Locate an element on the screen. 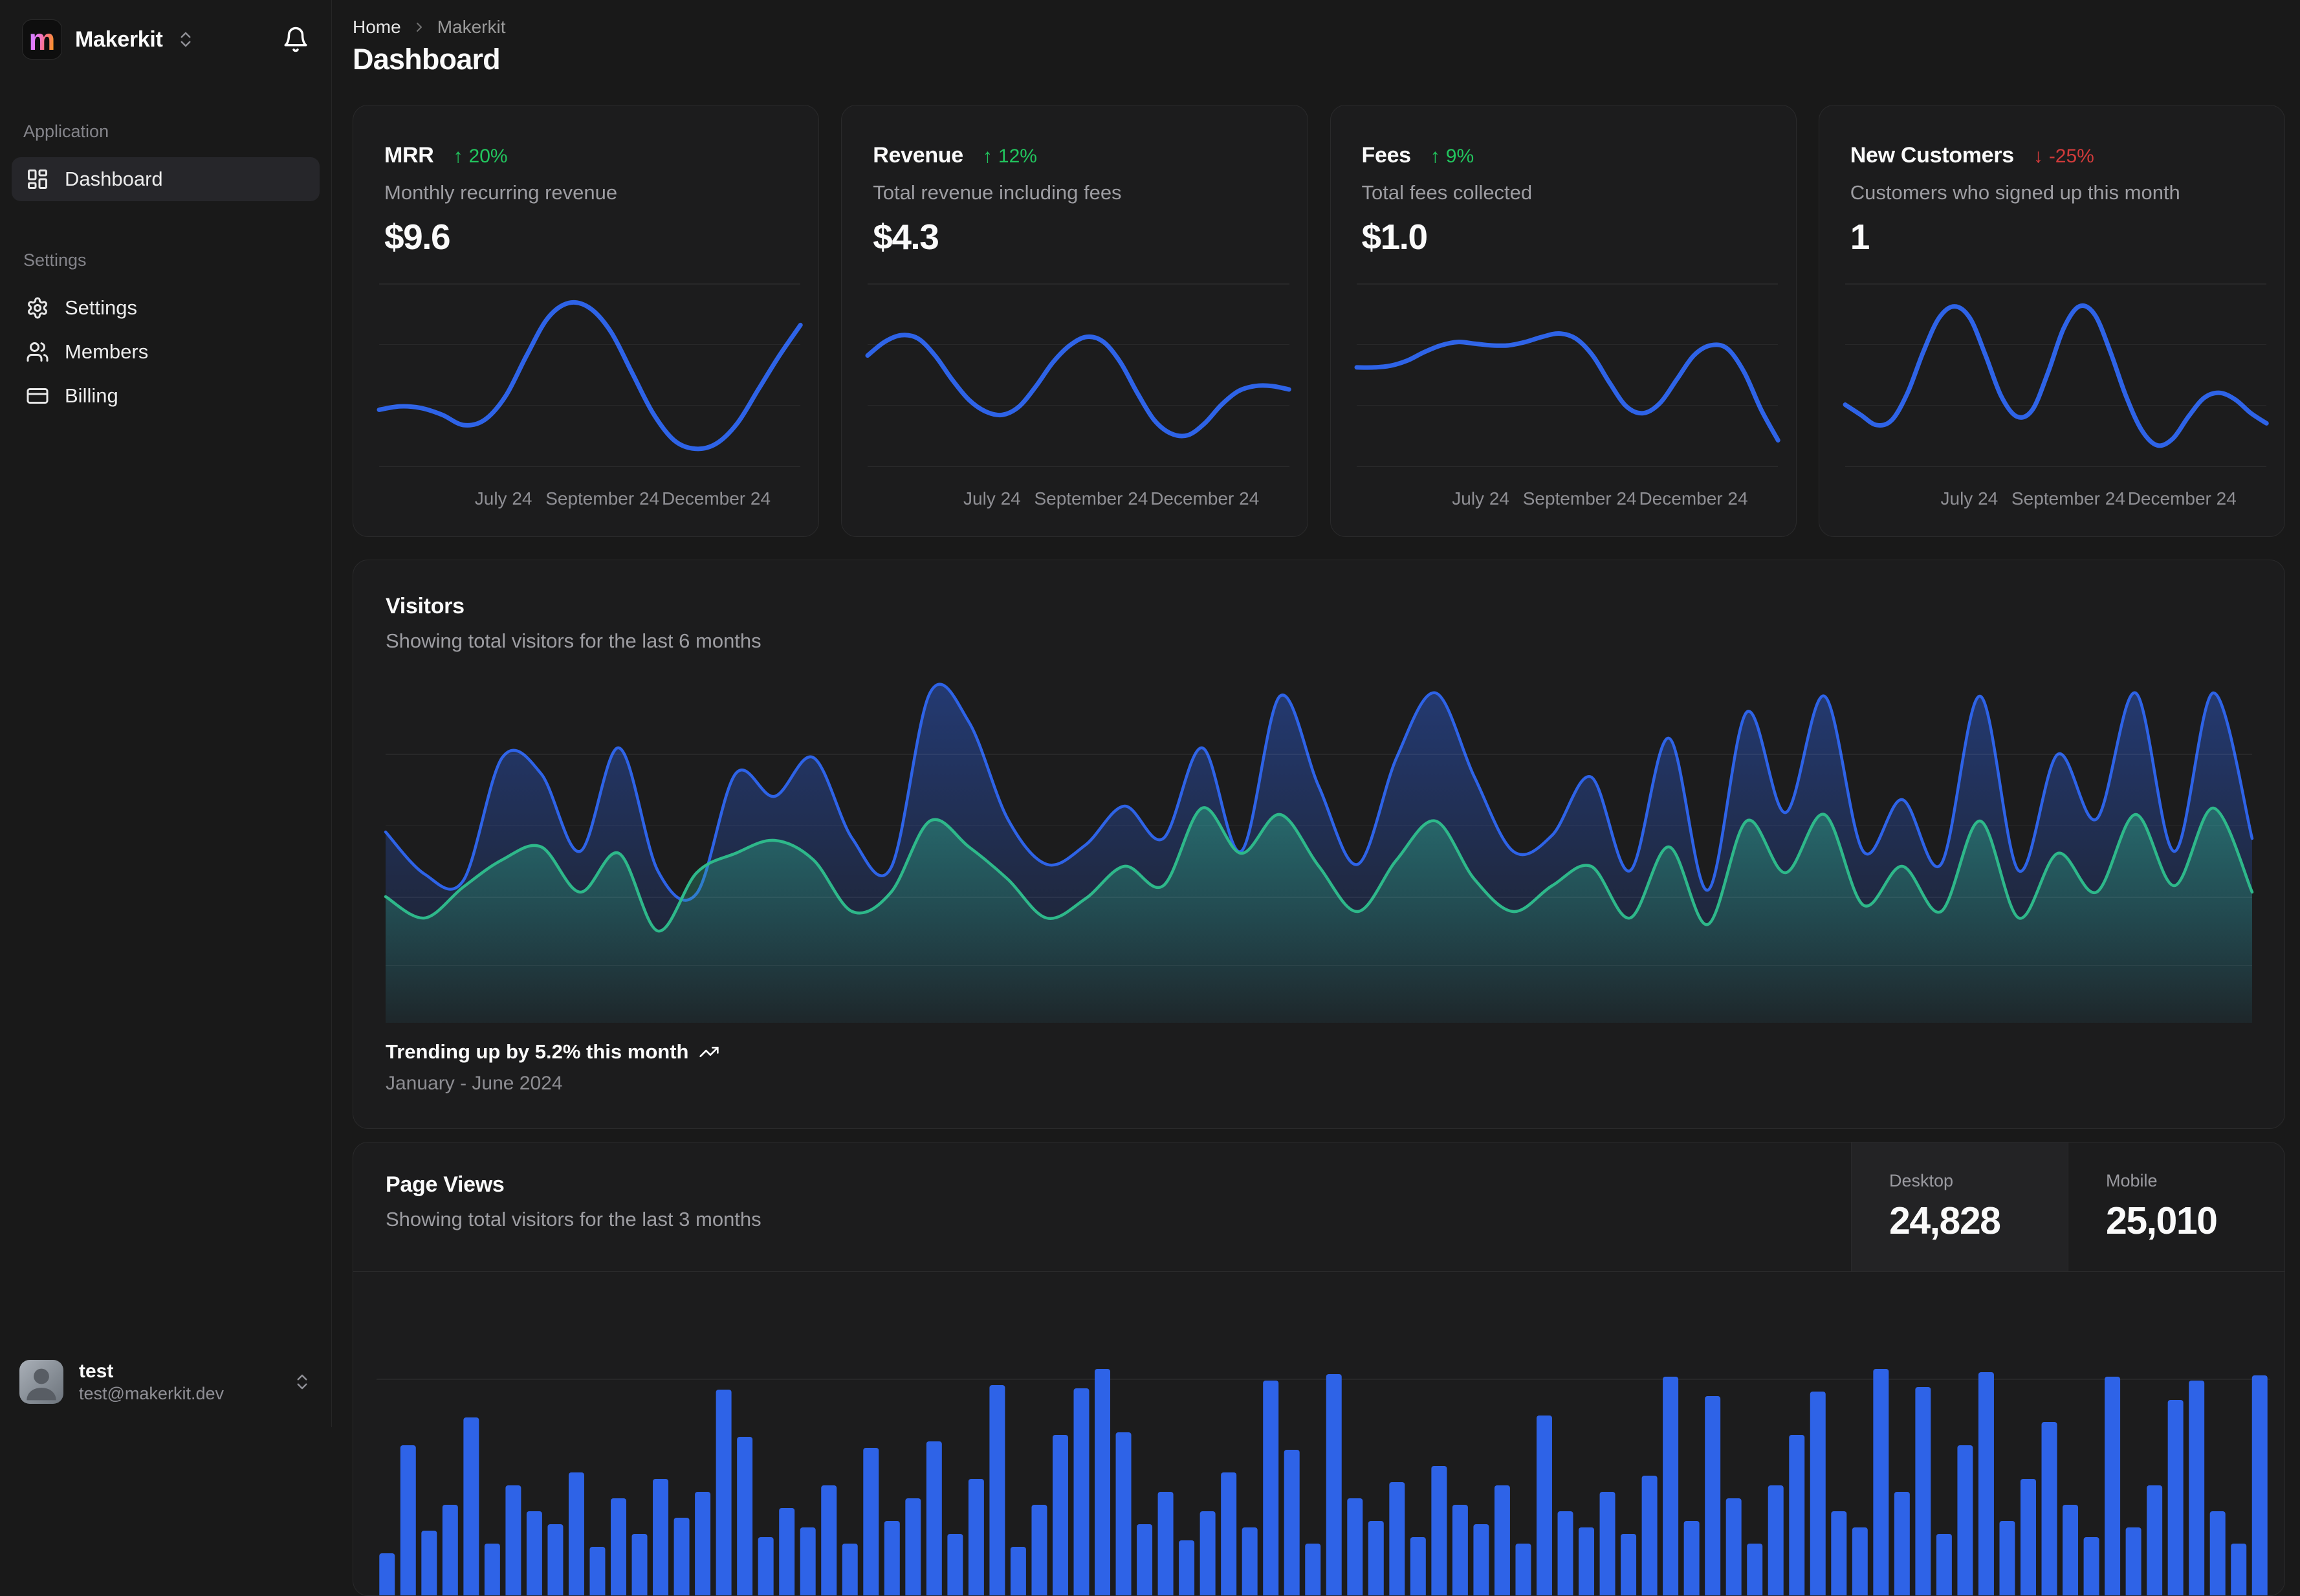 Image resolution: width=2300 pixels, height=1596 pixels. breadcrumb-home: Home is located at coordinates (377, 27).